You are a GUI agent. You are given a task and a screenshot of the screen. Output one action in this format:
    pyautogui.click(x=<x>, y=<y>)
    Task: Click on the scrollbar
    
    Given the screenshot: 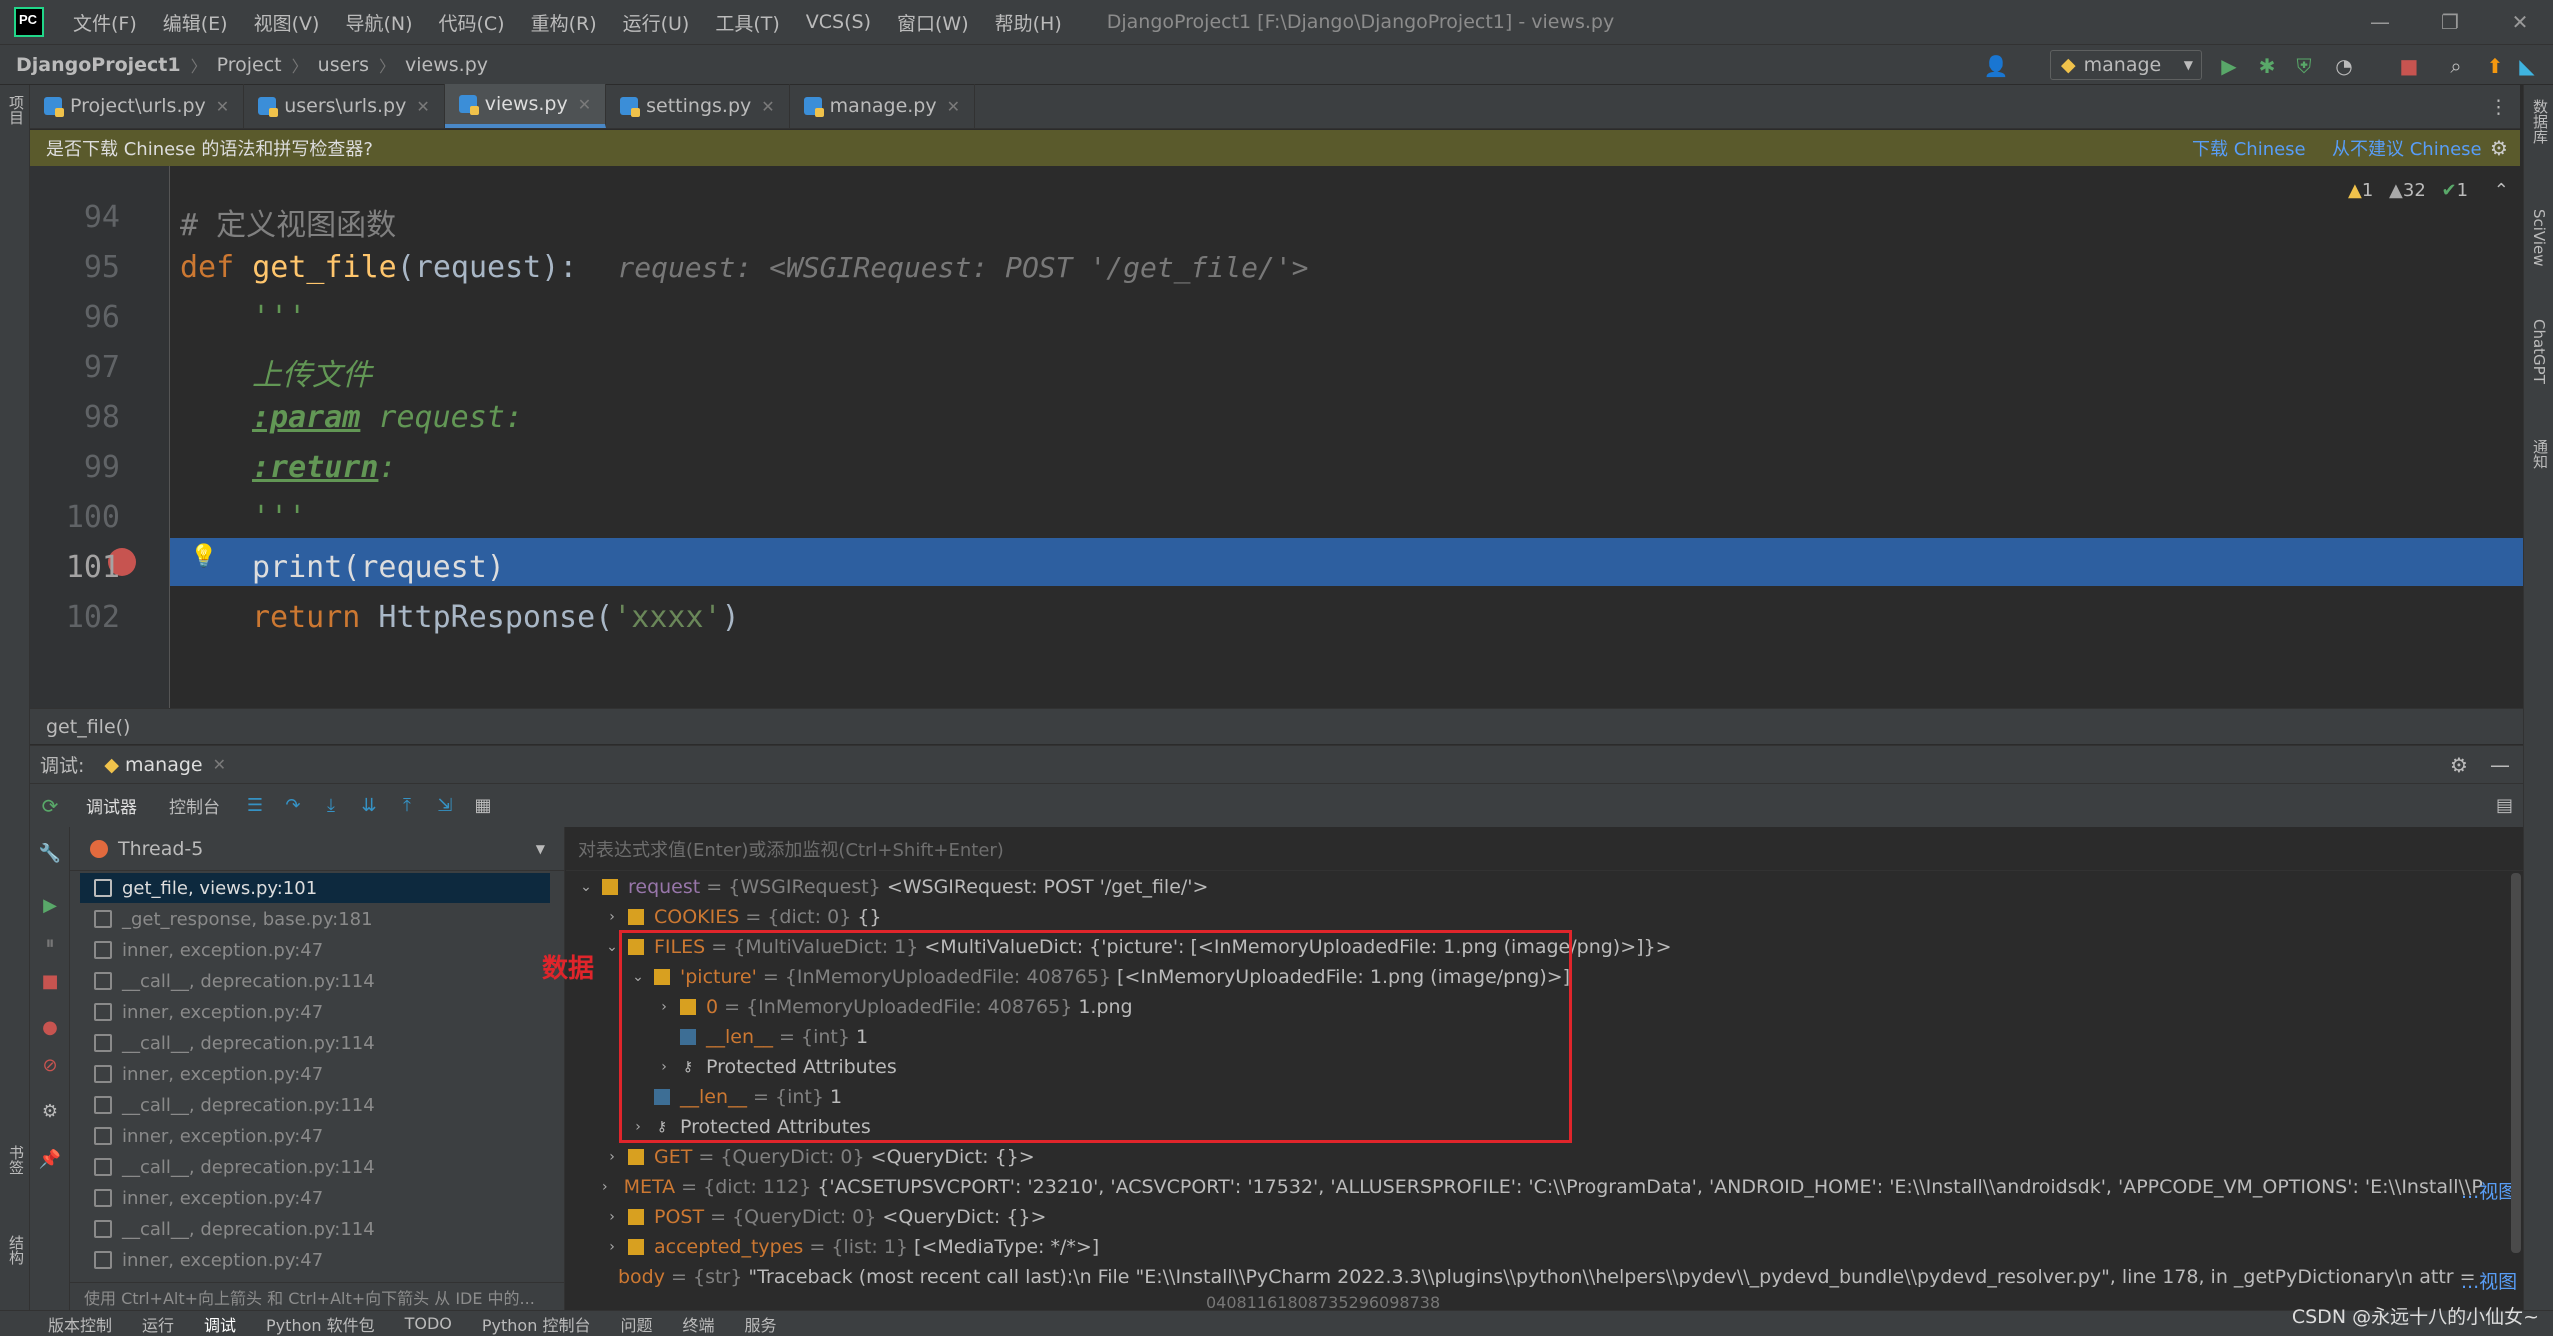 What is the action you would take?
    pyautogui.click(x=2516, y=1063)
    